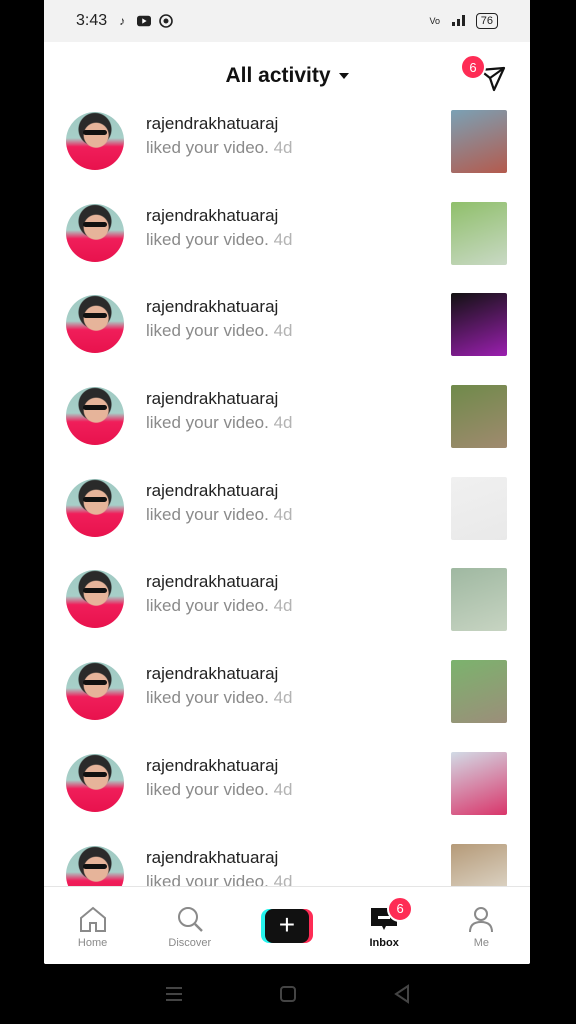  I want to click on tab-label-discover: Discover, so click(190, 942).